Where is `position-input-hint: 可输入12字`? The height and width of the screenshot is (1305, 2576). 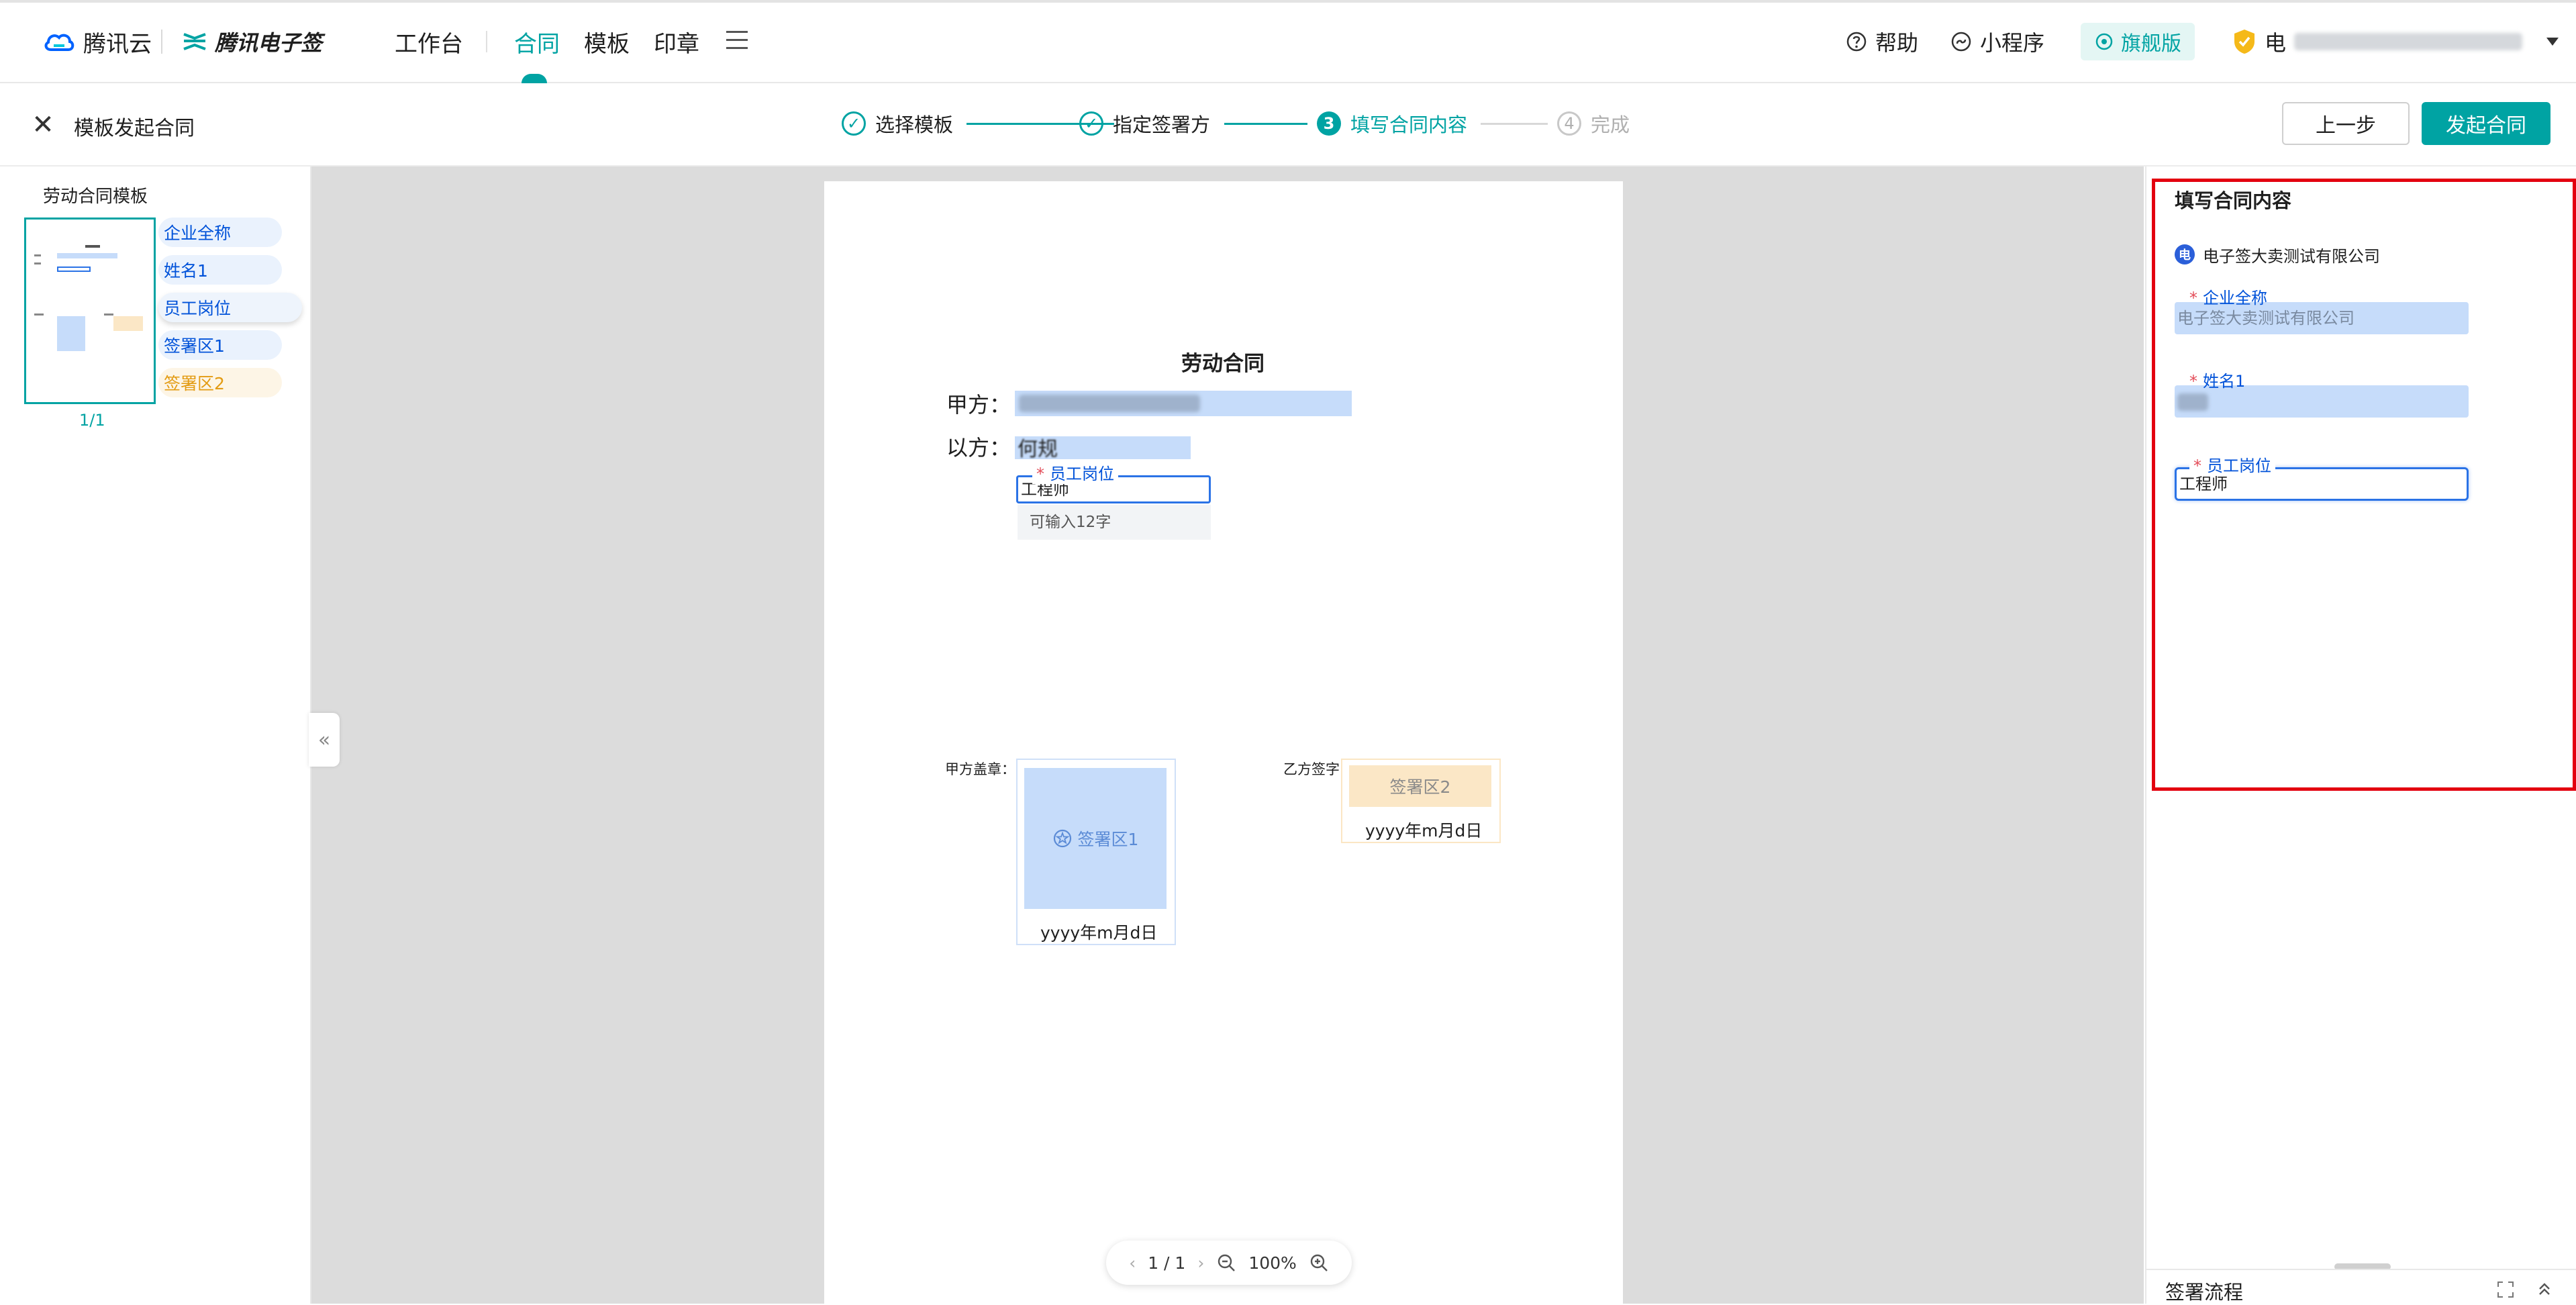 position-input-hint: 可输入12字 is located at coordinates (1114, 522).